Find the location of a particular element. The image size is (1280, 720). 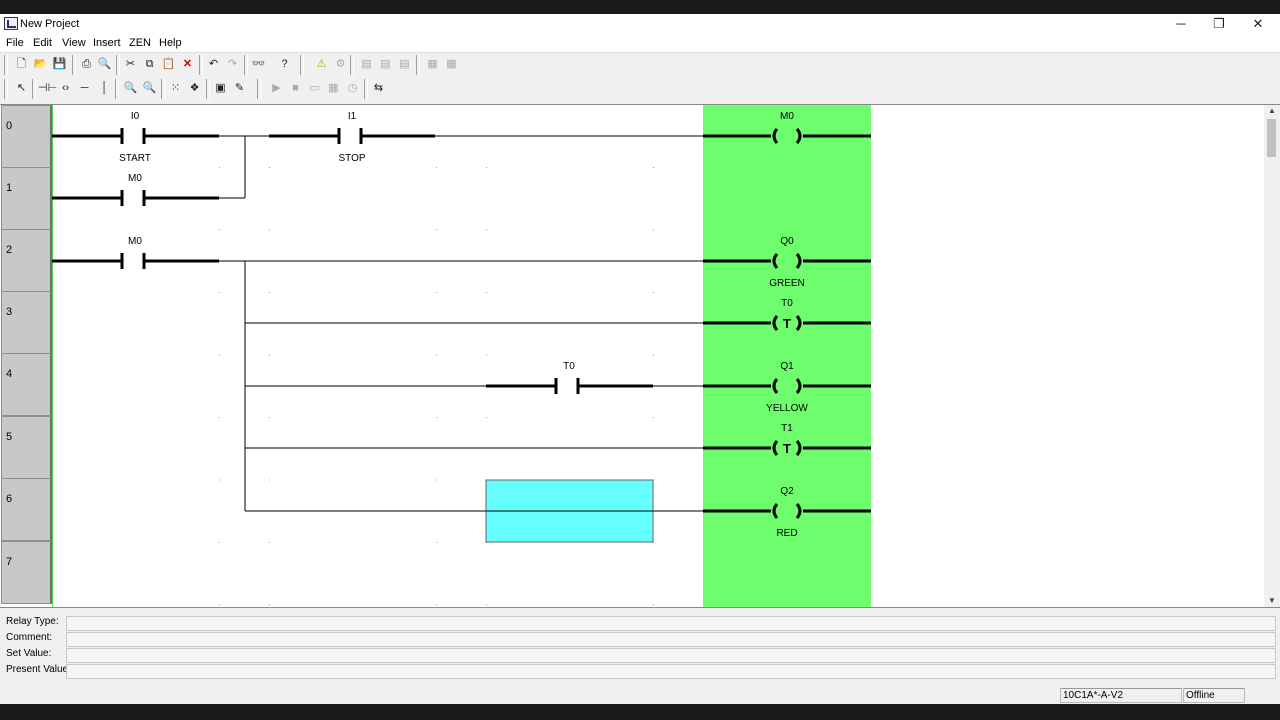

status-mode: Offline is located at coordinates (1214, 695).